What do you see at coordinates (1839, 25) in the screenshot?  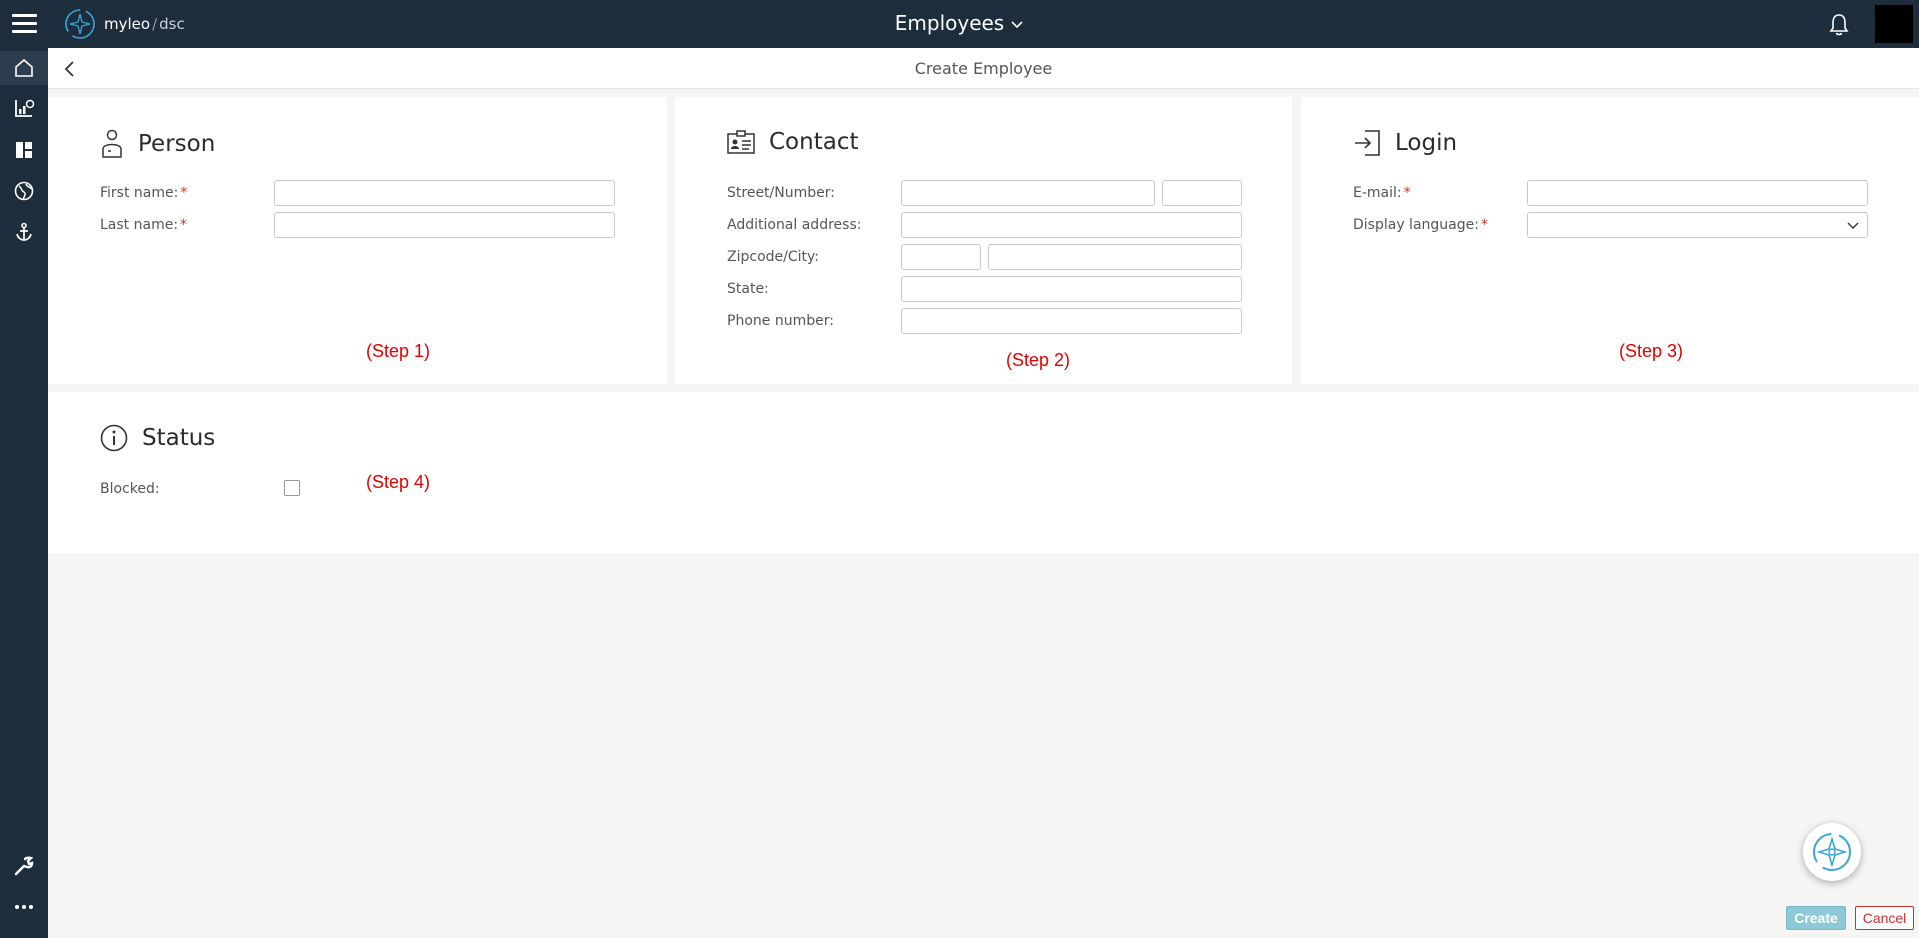 I see `bell-icon` at bounding box center [1839, 25].